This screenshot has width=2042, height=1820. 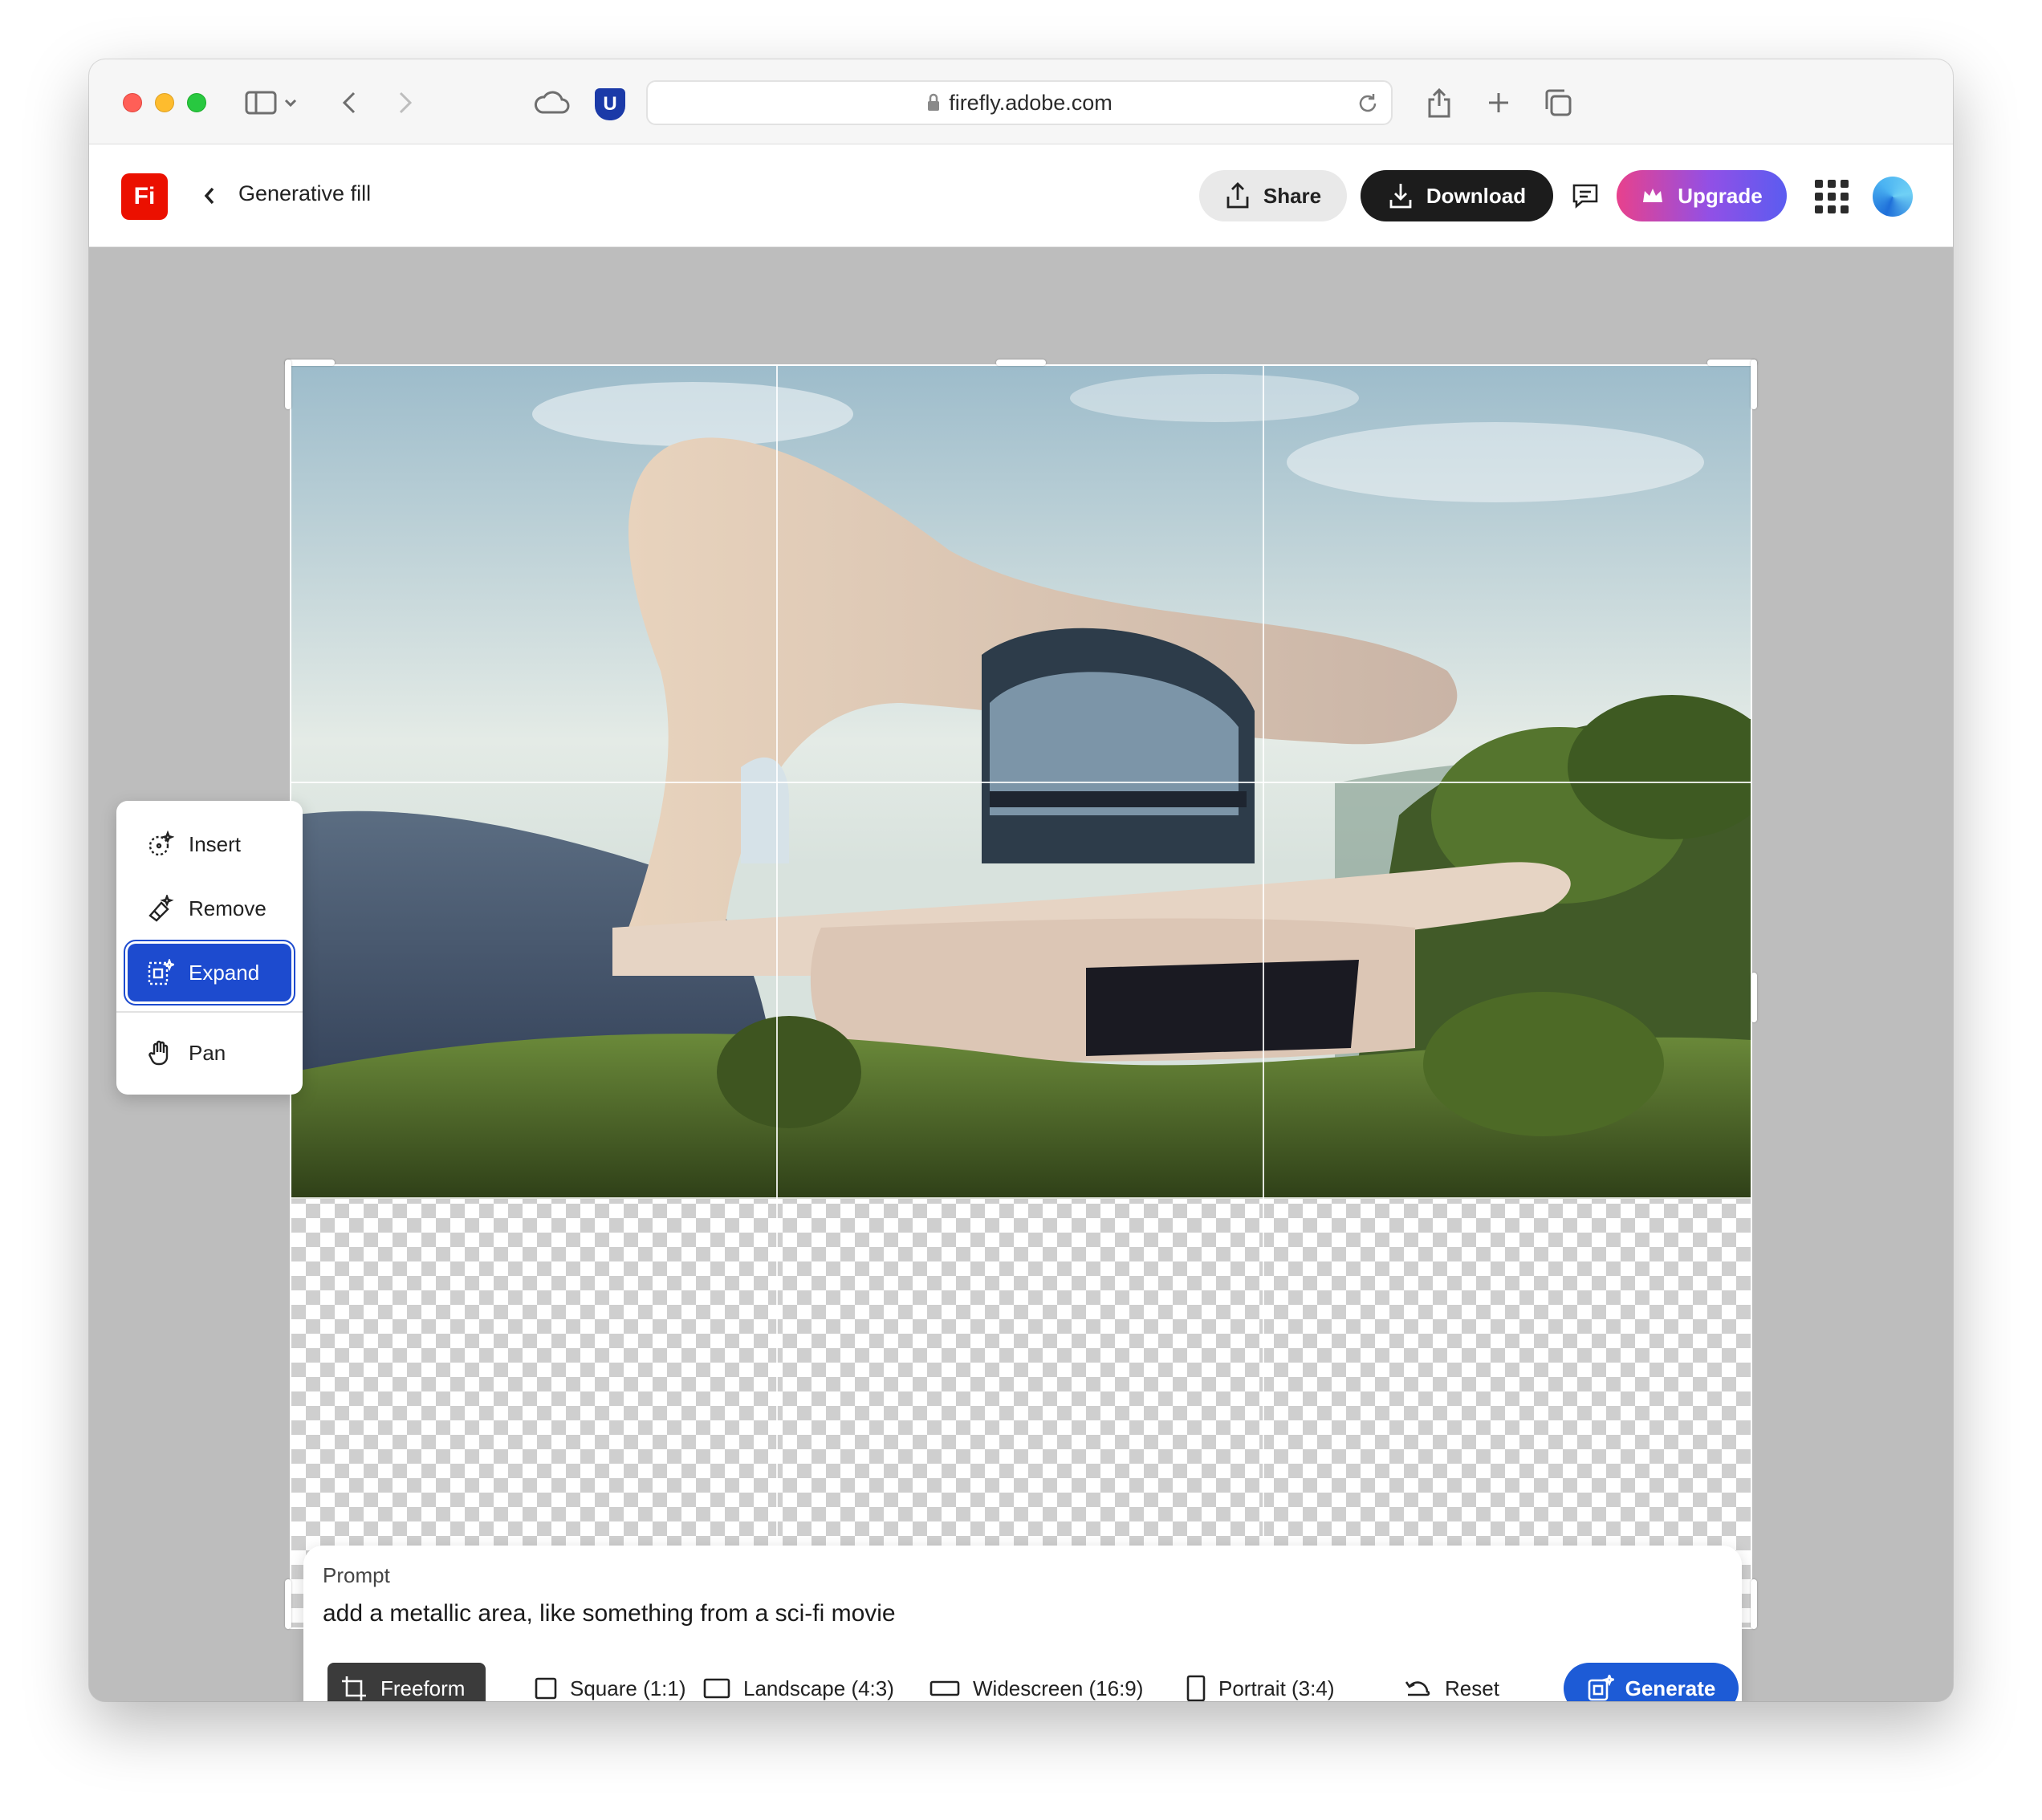 I want to click on url-text: firefly.adobe.com, so click(x=1031, y=102).